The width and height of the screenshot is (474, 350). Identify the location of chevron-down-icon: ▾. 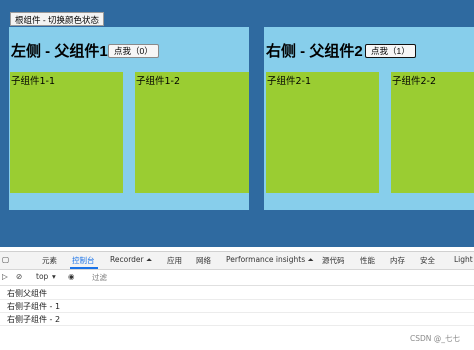
(54, 276).